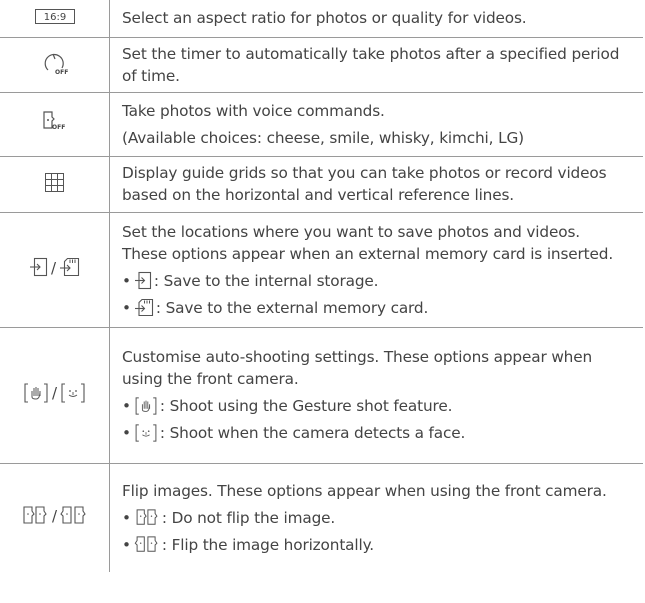 The height and width of the screenshot is (603, 645). Describe the element at coordinates (151, 75) in the screenshot. I see `description-line: of time.` at that location.